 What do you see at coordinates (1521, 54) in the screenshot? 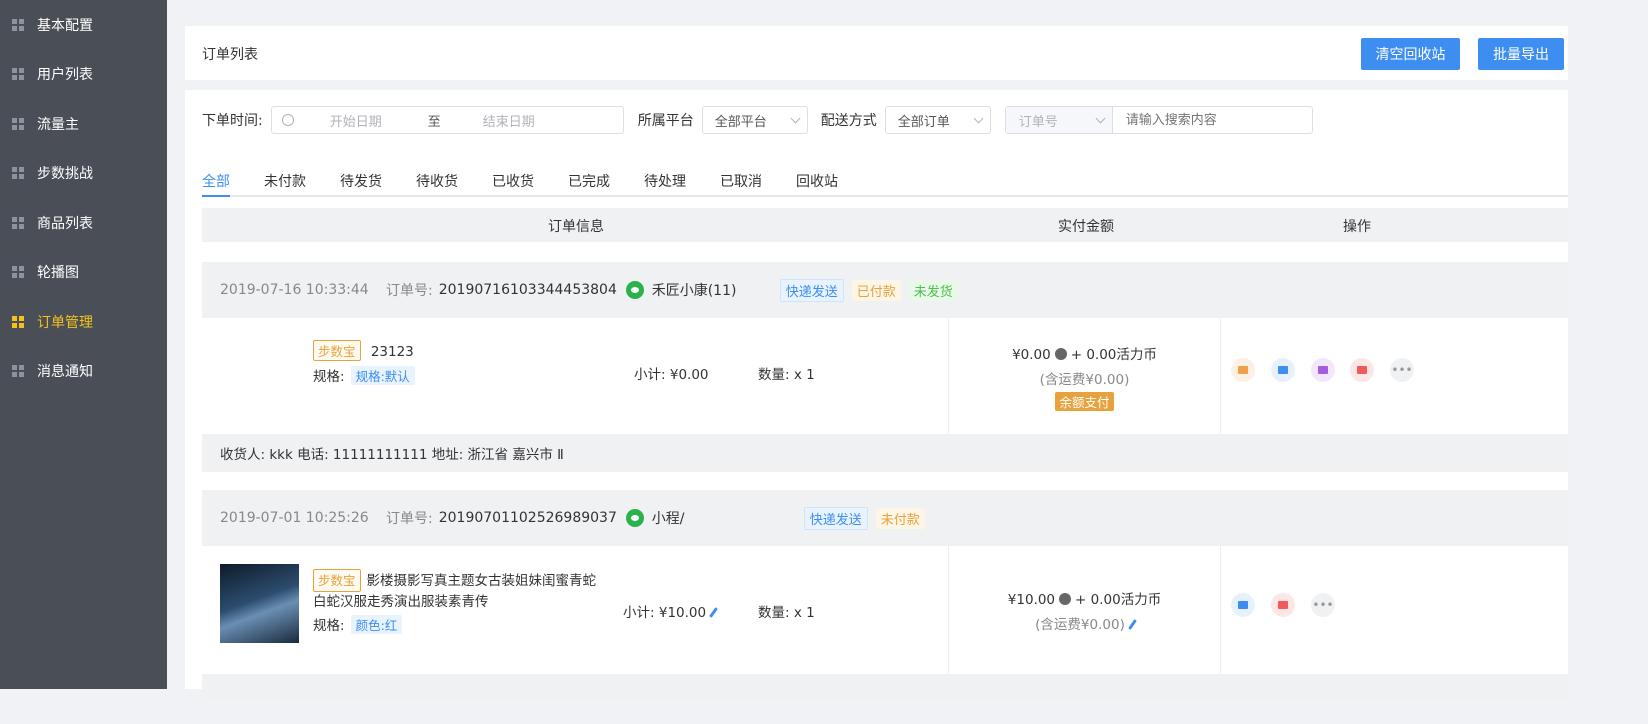
I see `batch-export-button: 批量导出` at bounding box center [1521, 54].